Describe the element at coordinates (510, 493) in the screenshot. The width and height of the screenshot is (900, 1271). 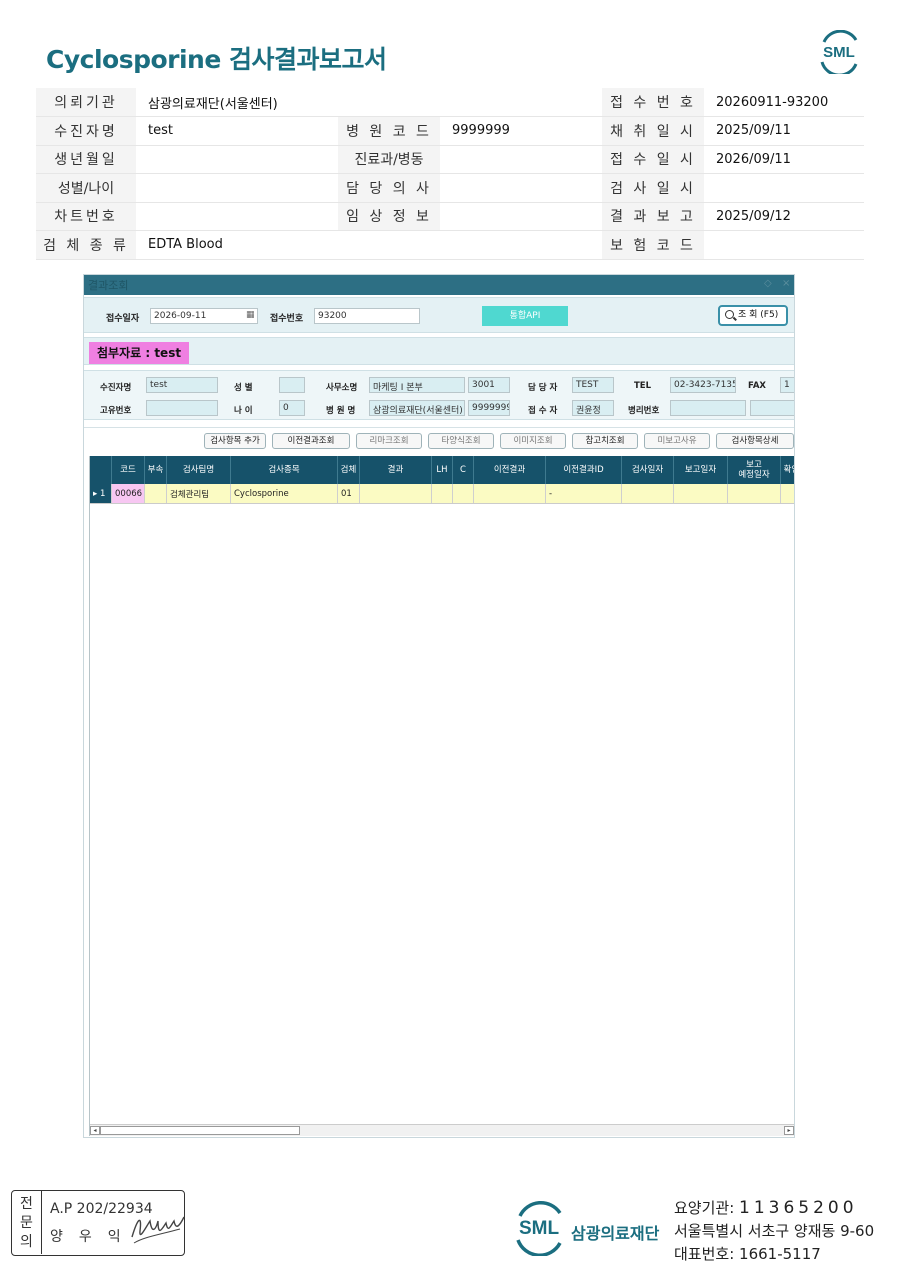
I see `prev-result-cell` at that location.